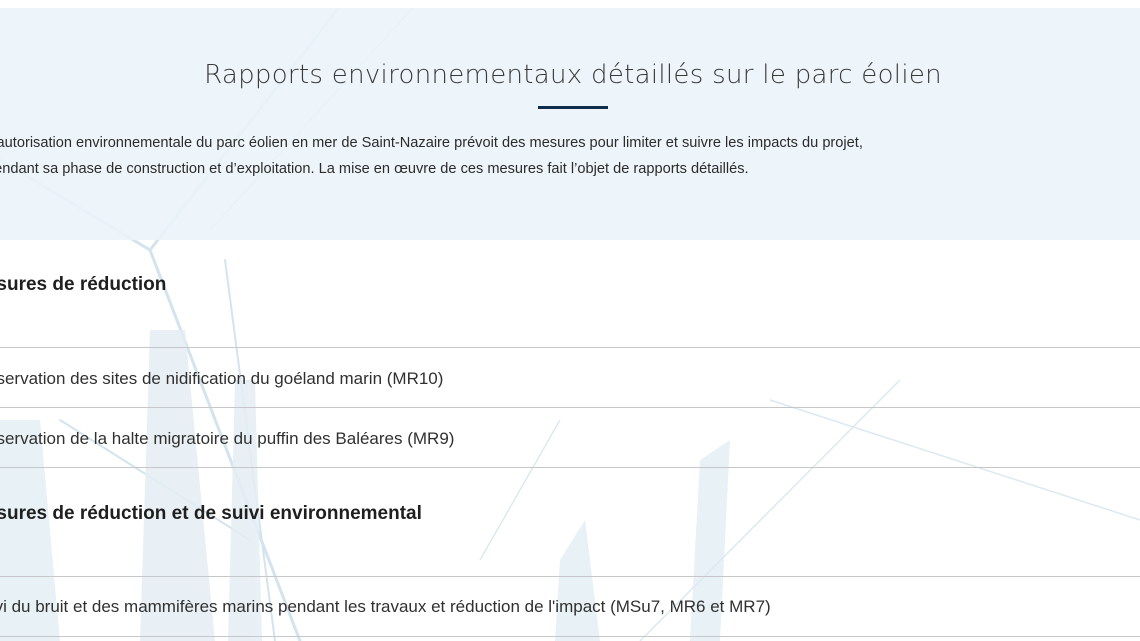  I want to click on section-heading-mesures-de-reduction: Mesures de réduction, so click(83, 284).